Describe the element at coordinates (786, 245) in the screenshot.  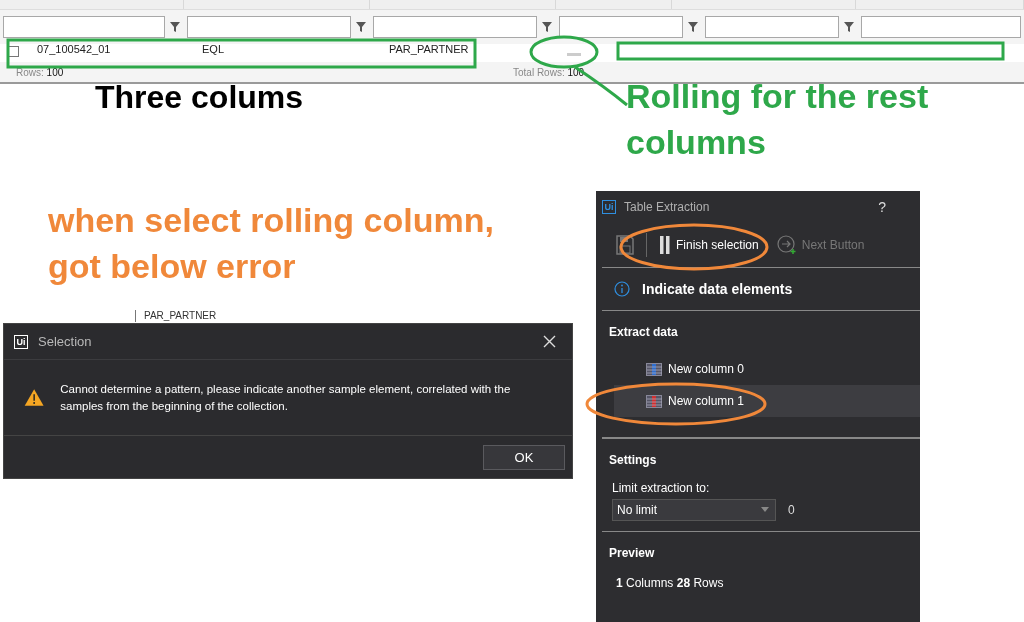
I see `next-icon` at that location.